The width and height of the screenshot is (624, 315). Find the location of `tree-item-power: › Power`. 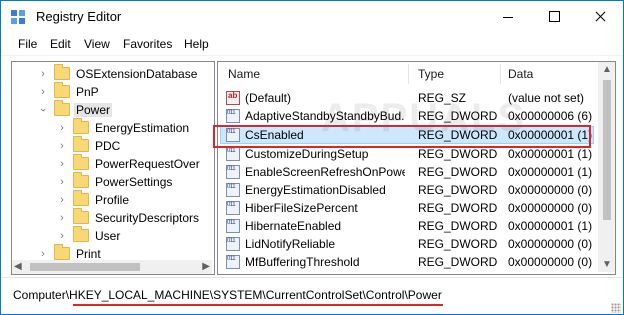

tree-item-power: › Power is located at coordinates (112, 109).